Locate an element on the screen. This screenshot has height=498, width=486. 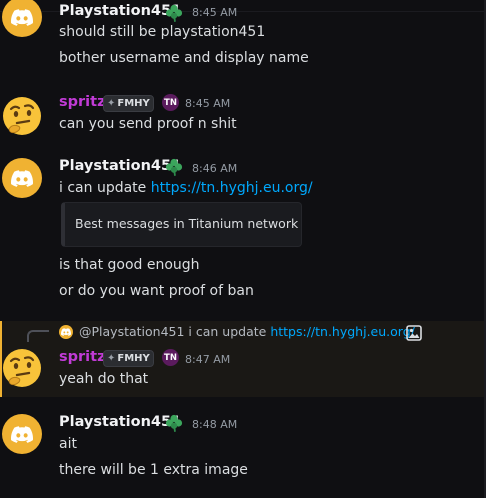
message-timestamp: 8:46 AM is located at coordinates (215, 168).